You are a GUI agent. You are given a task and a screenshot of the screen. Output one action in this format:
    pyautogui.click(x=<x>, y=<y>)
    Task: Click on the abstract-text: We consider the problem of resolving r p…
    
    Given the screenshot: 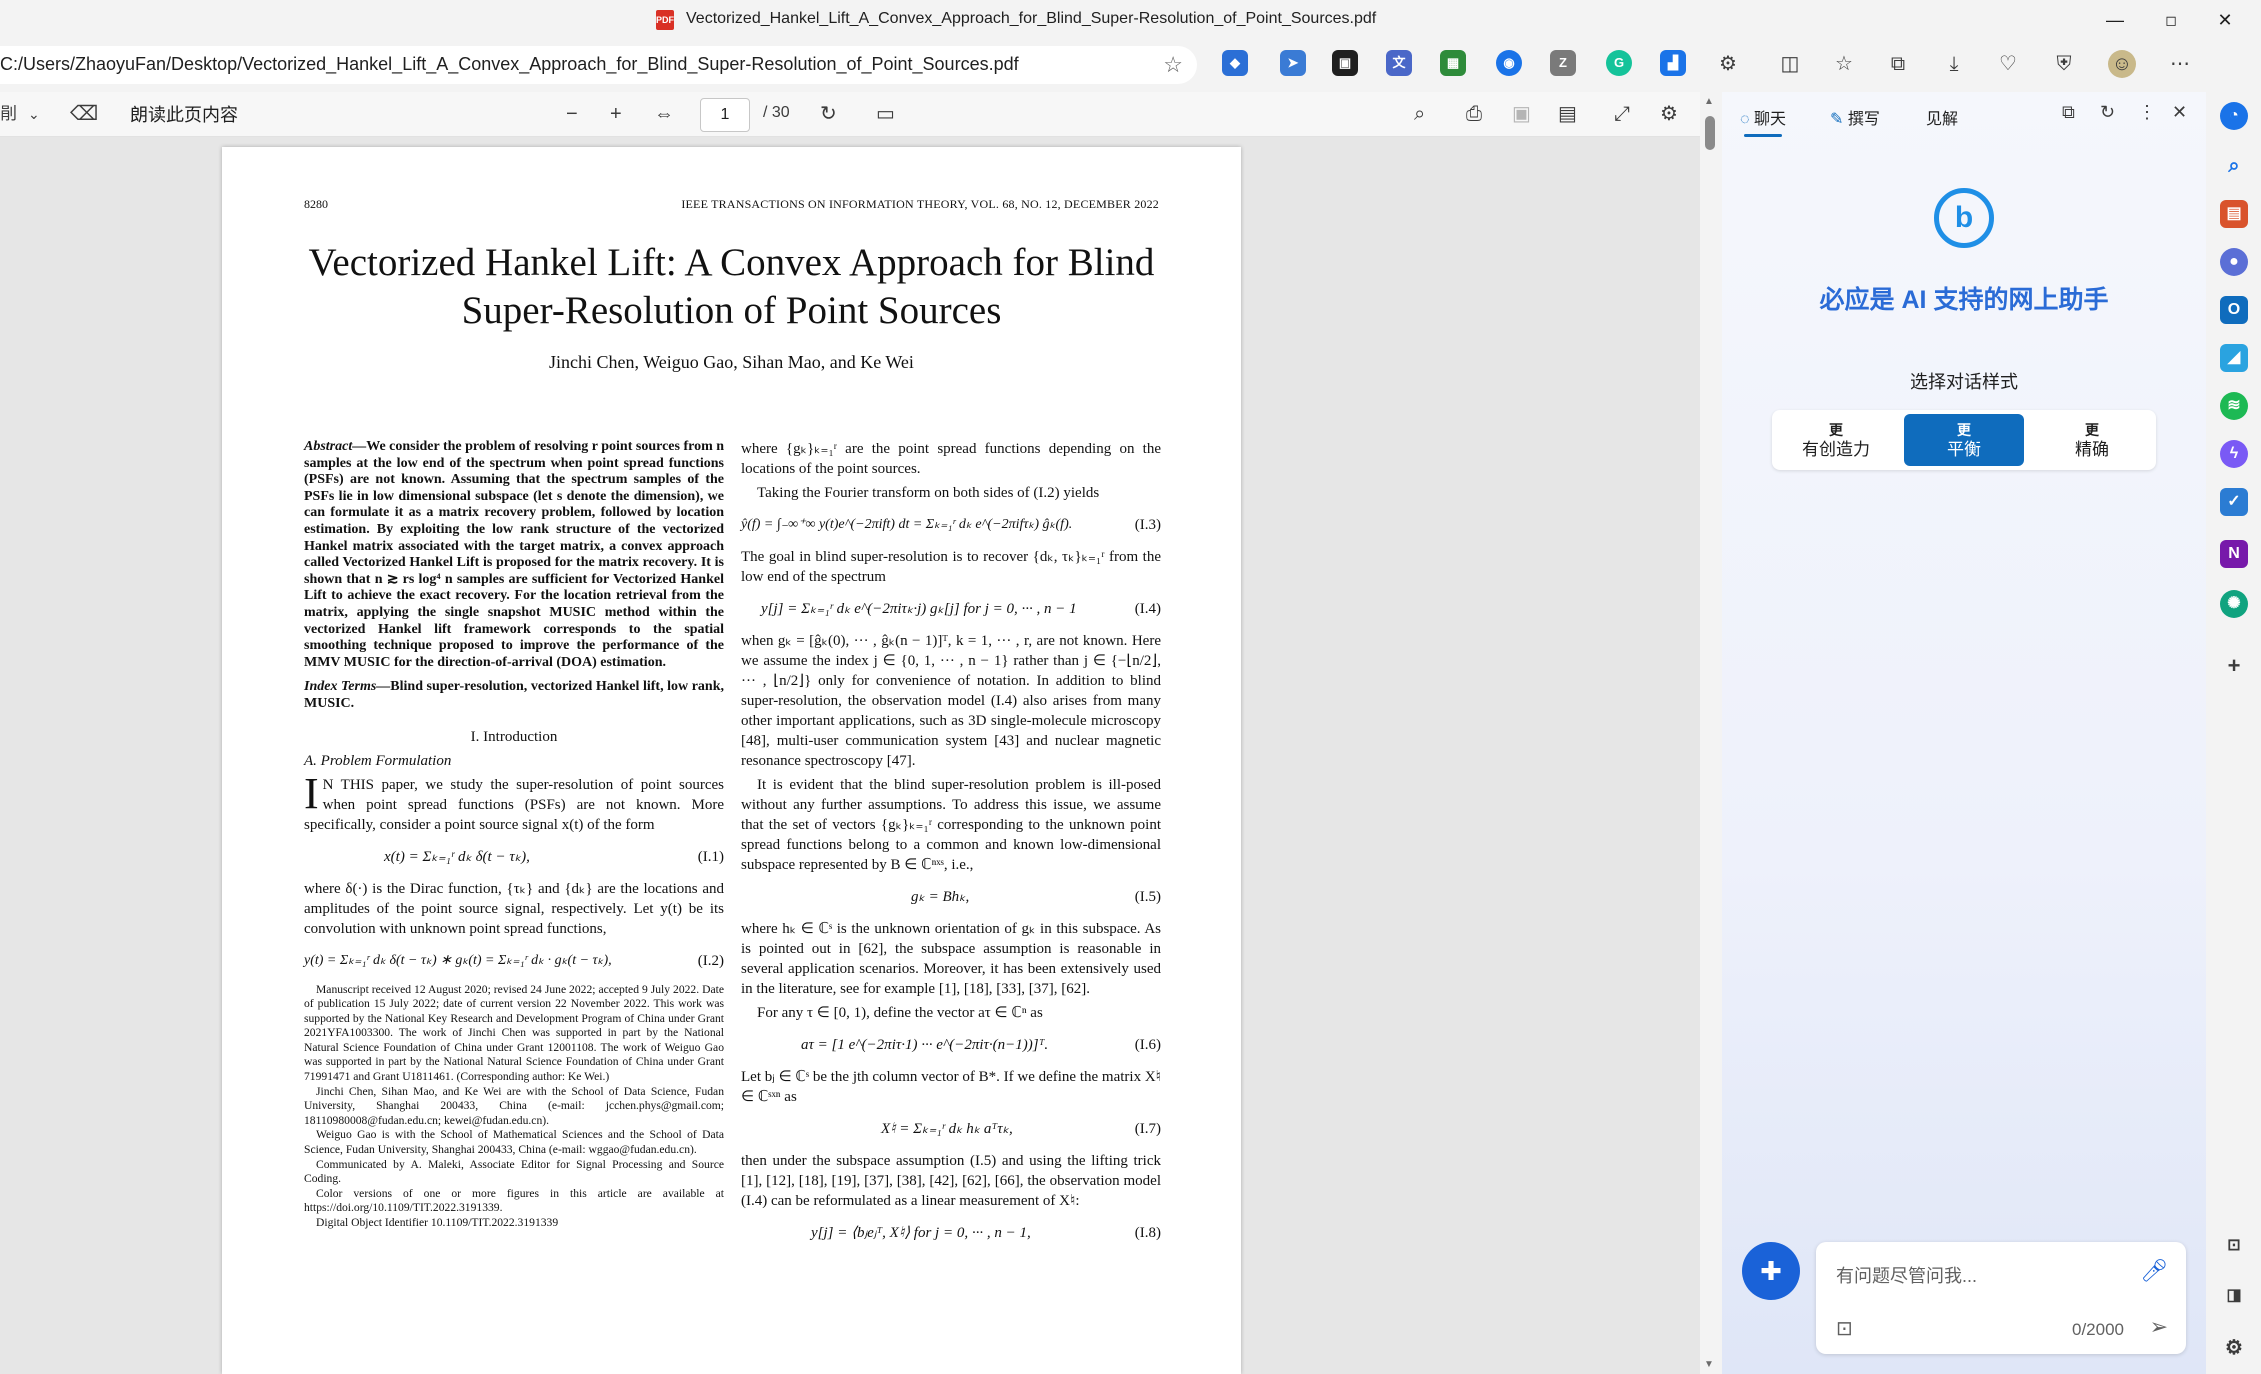 What is the action you would take?
    pyautogui.click(x=514, y=554)
    